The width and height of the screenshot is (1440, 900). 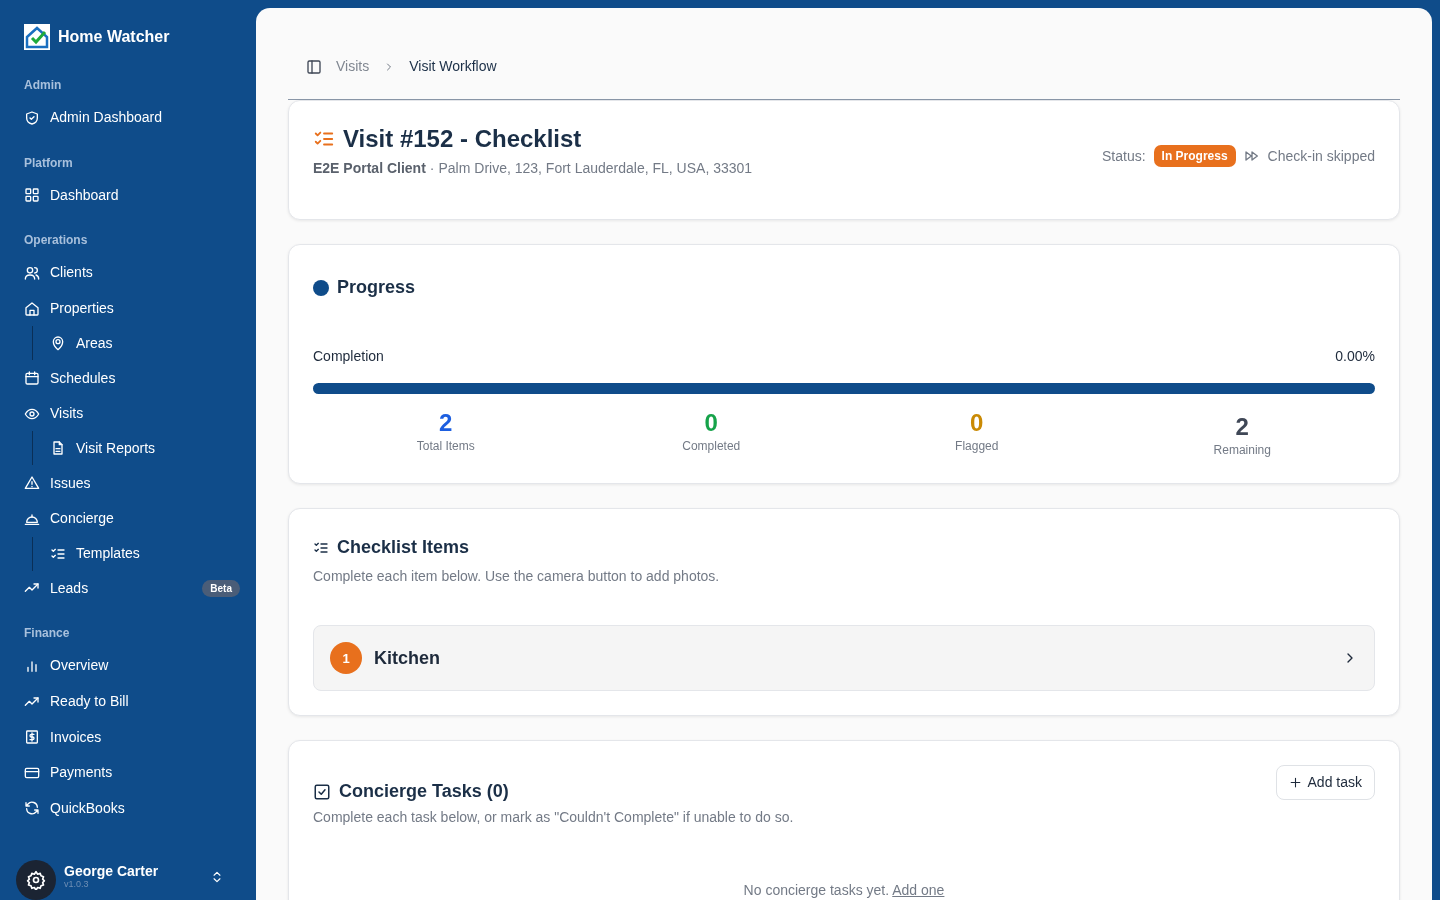 What do you see at coordinates (132, 772) in the screenshot?
I see `sidebar-item: Payments` at bounding box center [132, 772].